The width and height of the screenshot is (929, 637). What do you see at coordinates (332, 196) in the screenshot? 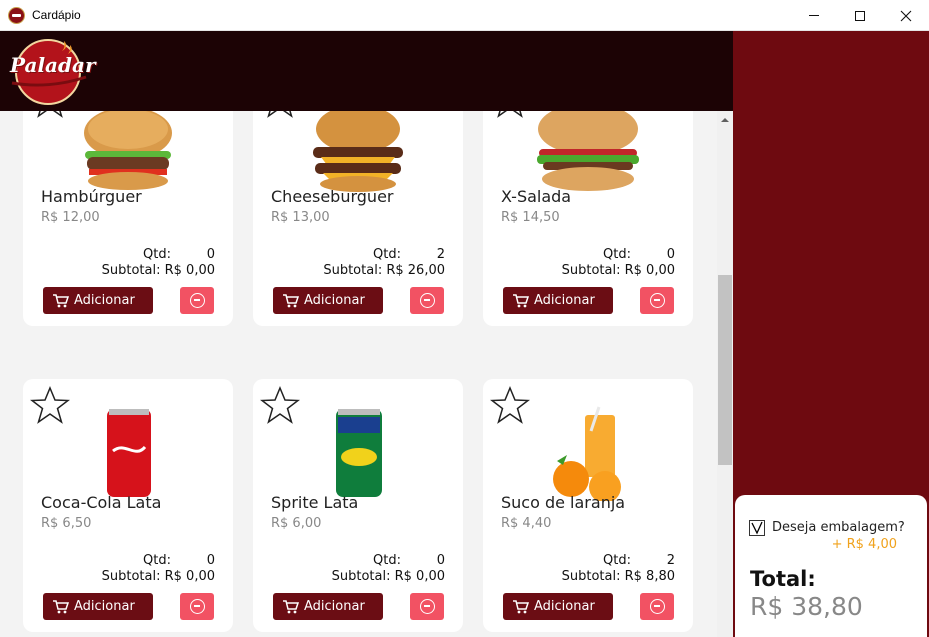
I see `product-name: Cheeseburguer` at bounding box center [332, 196].